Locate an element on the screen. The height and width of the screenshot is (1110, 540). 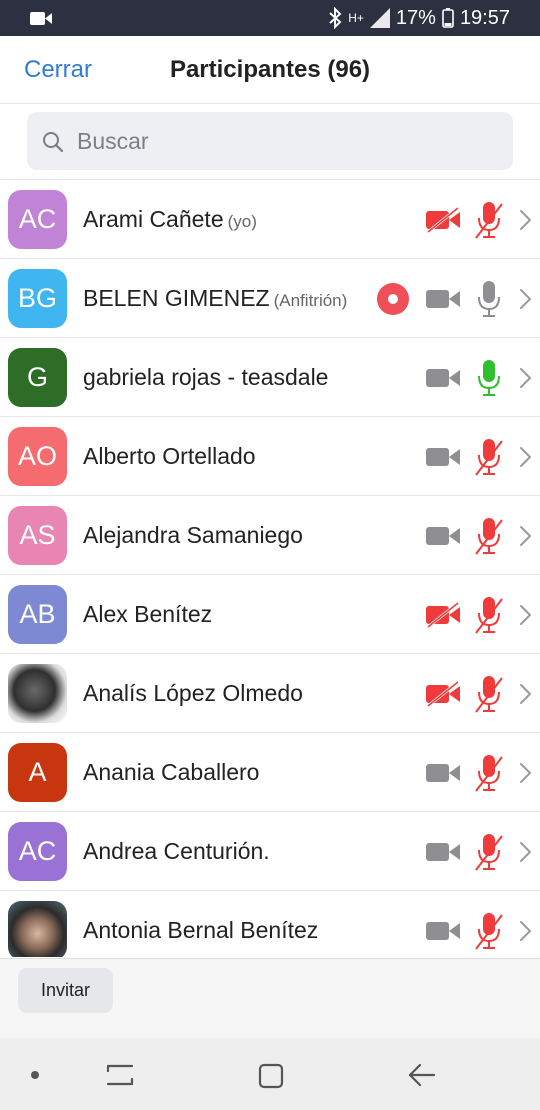
search-box is located at coordinates (270, 141).